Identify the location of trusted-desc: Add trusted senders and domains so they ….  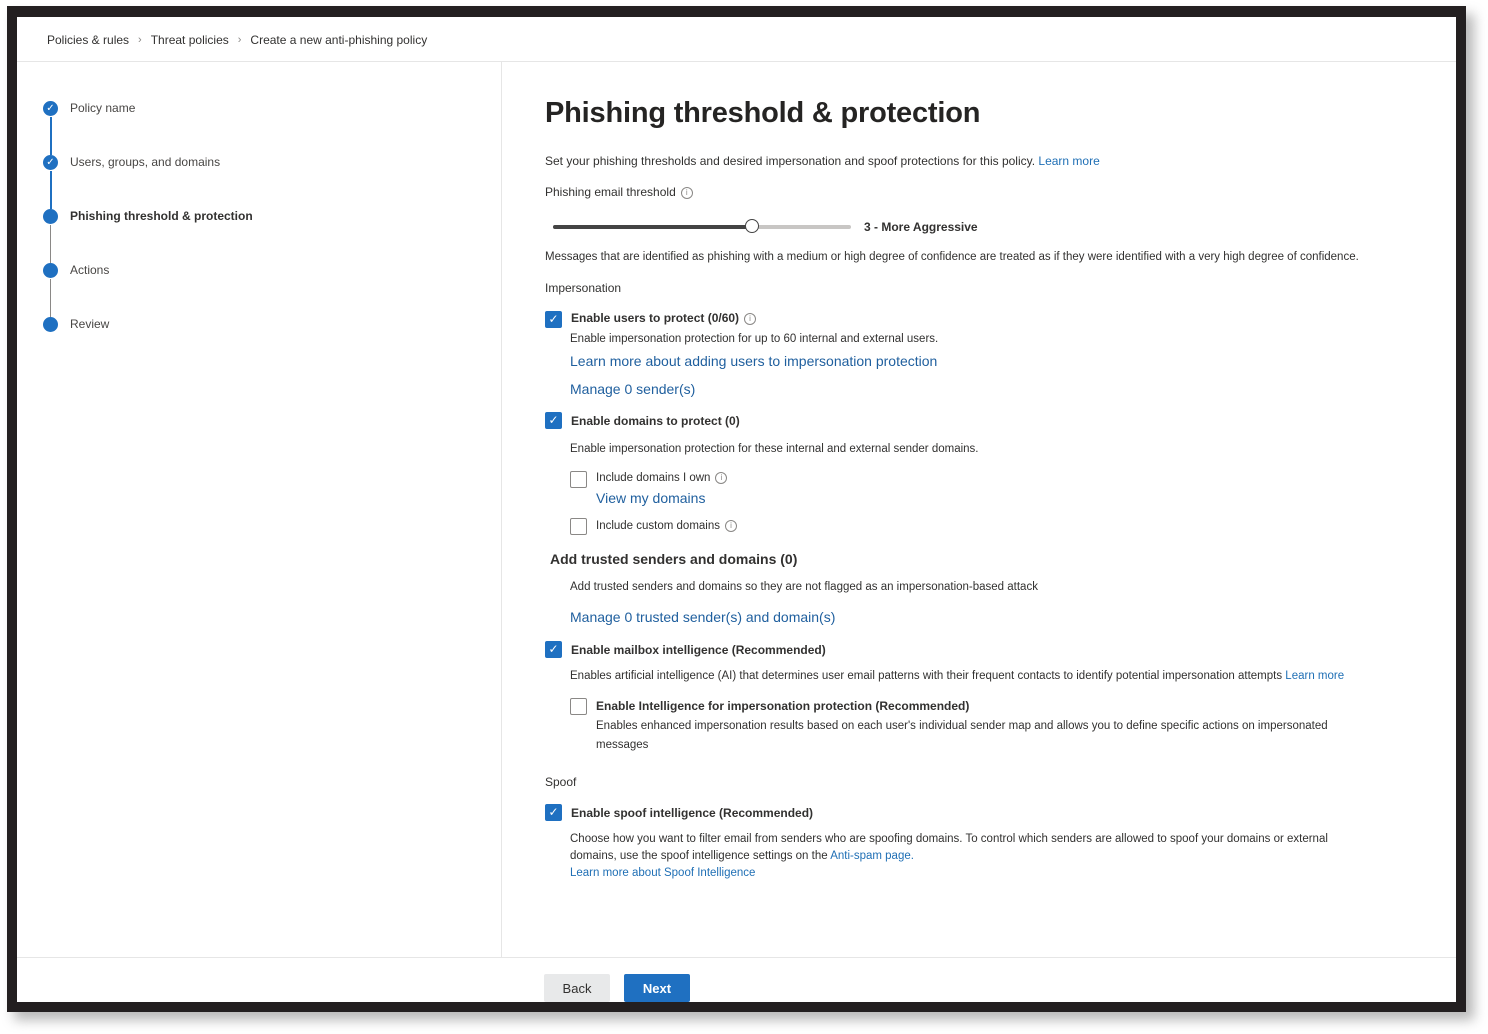
(804, 587).